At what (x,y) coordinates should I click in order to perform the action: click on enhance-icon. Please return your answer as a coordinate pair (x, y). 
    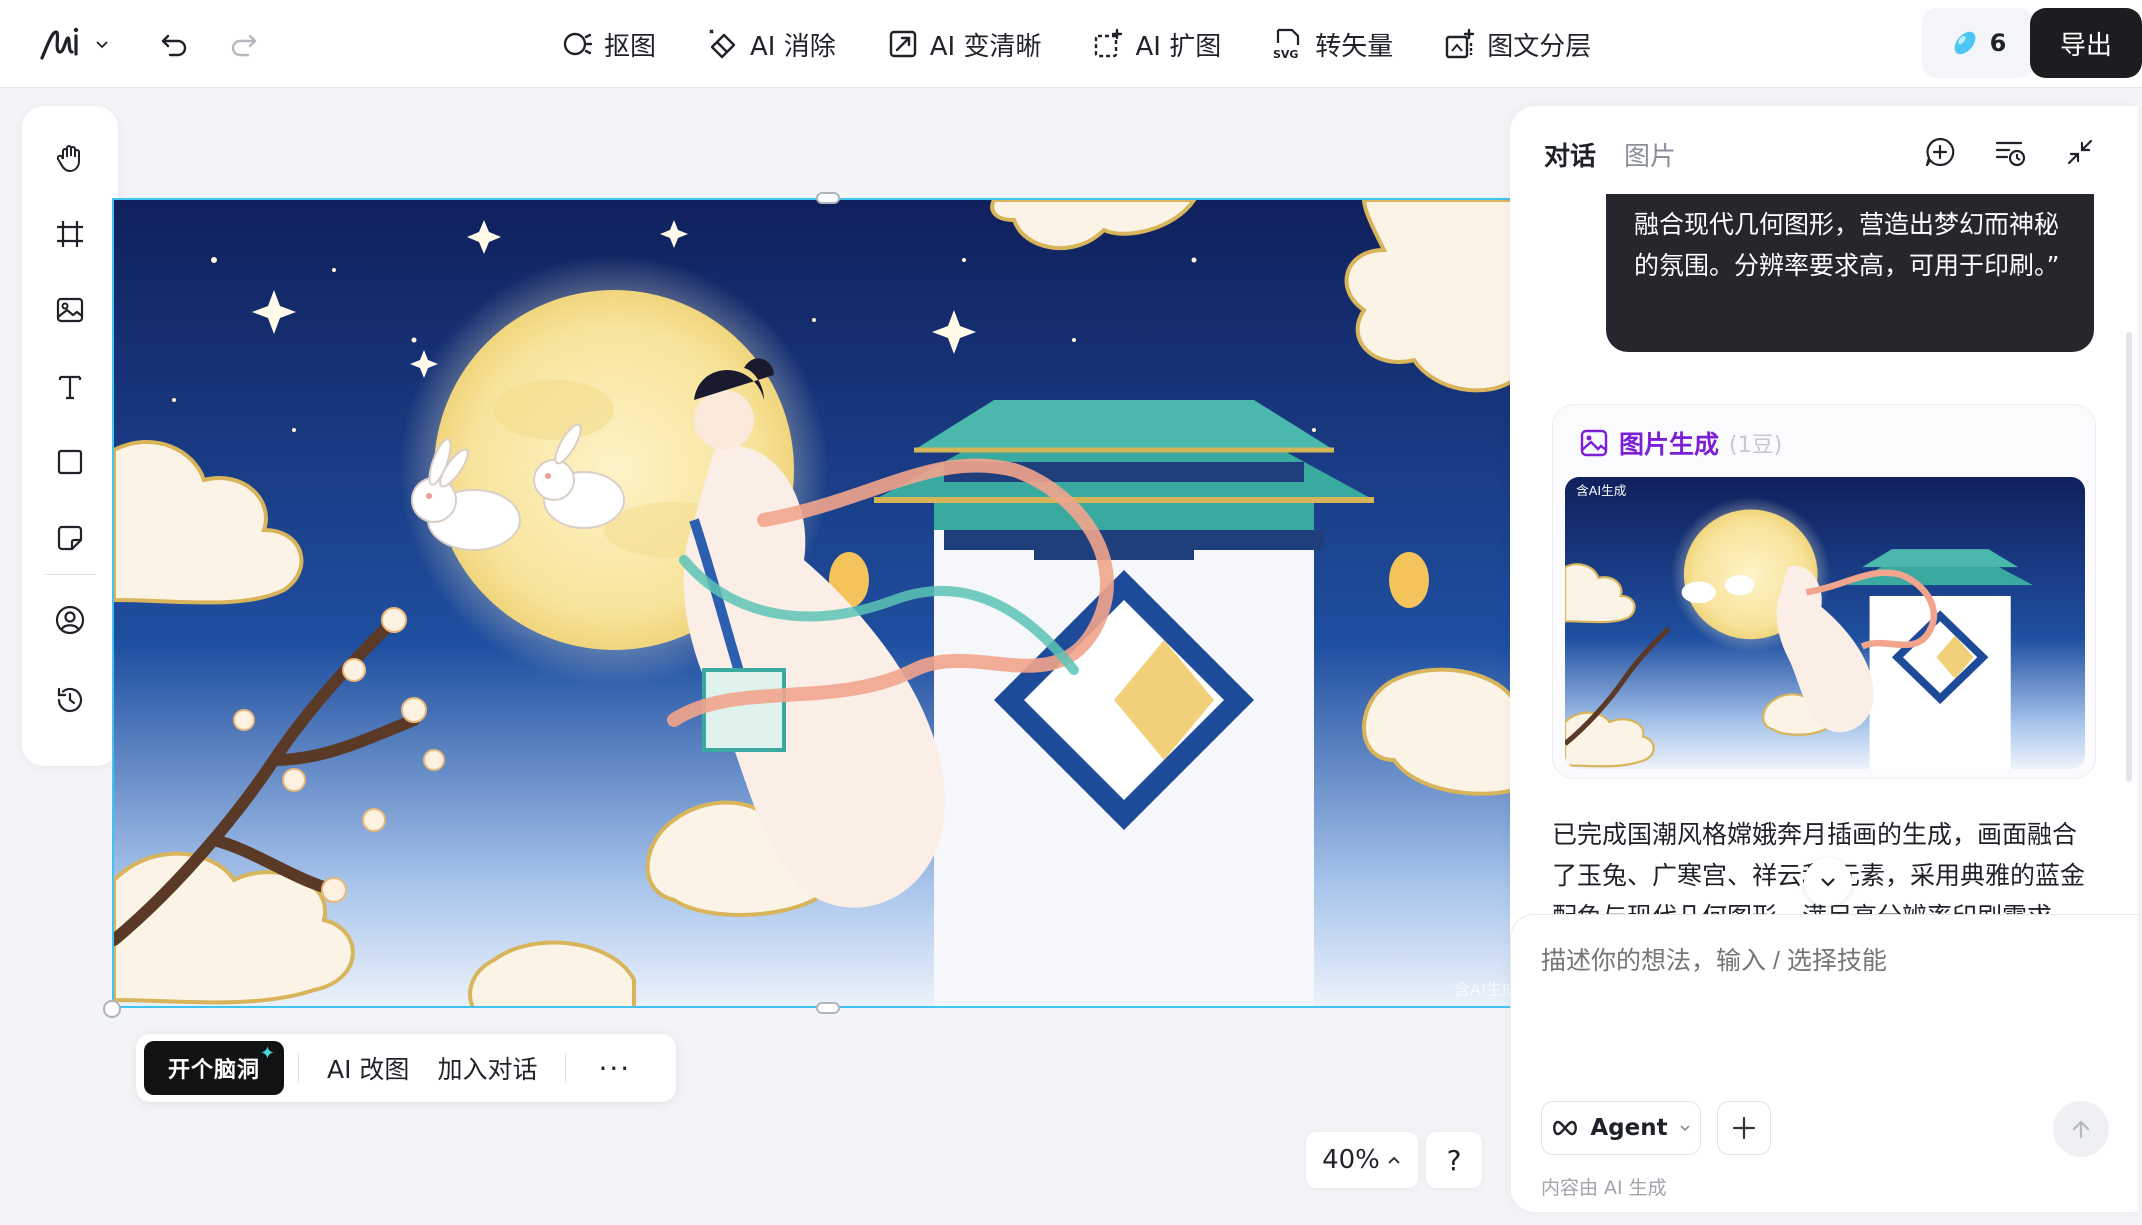
    Looking at the image, I should click on (902, 44).